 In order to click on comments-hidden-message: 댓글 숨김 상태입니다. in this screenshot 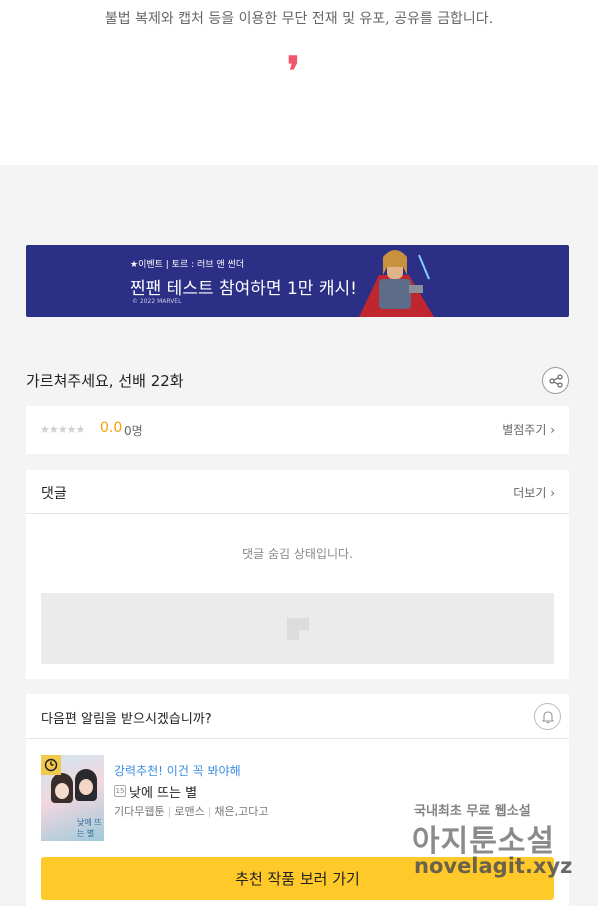, I will do `click(297, 554)`.